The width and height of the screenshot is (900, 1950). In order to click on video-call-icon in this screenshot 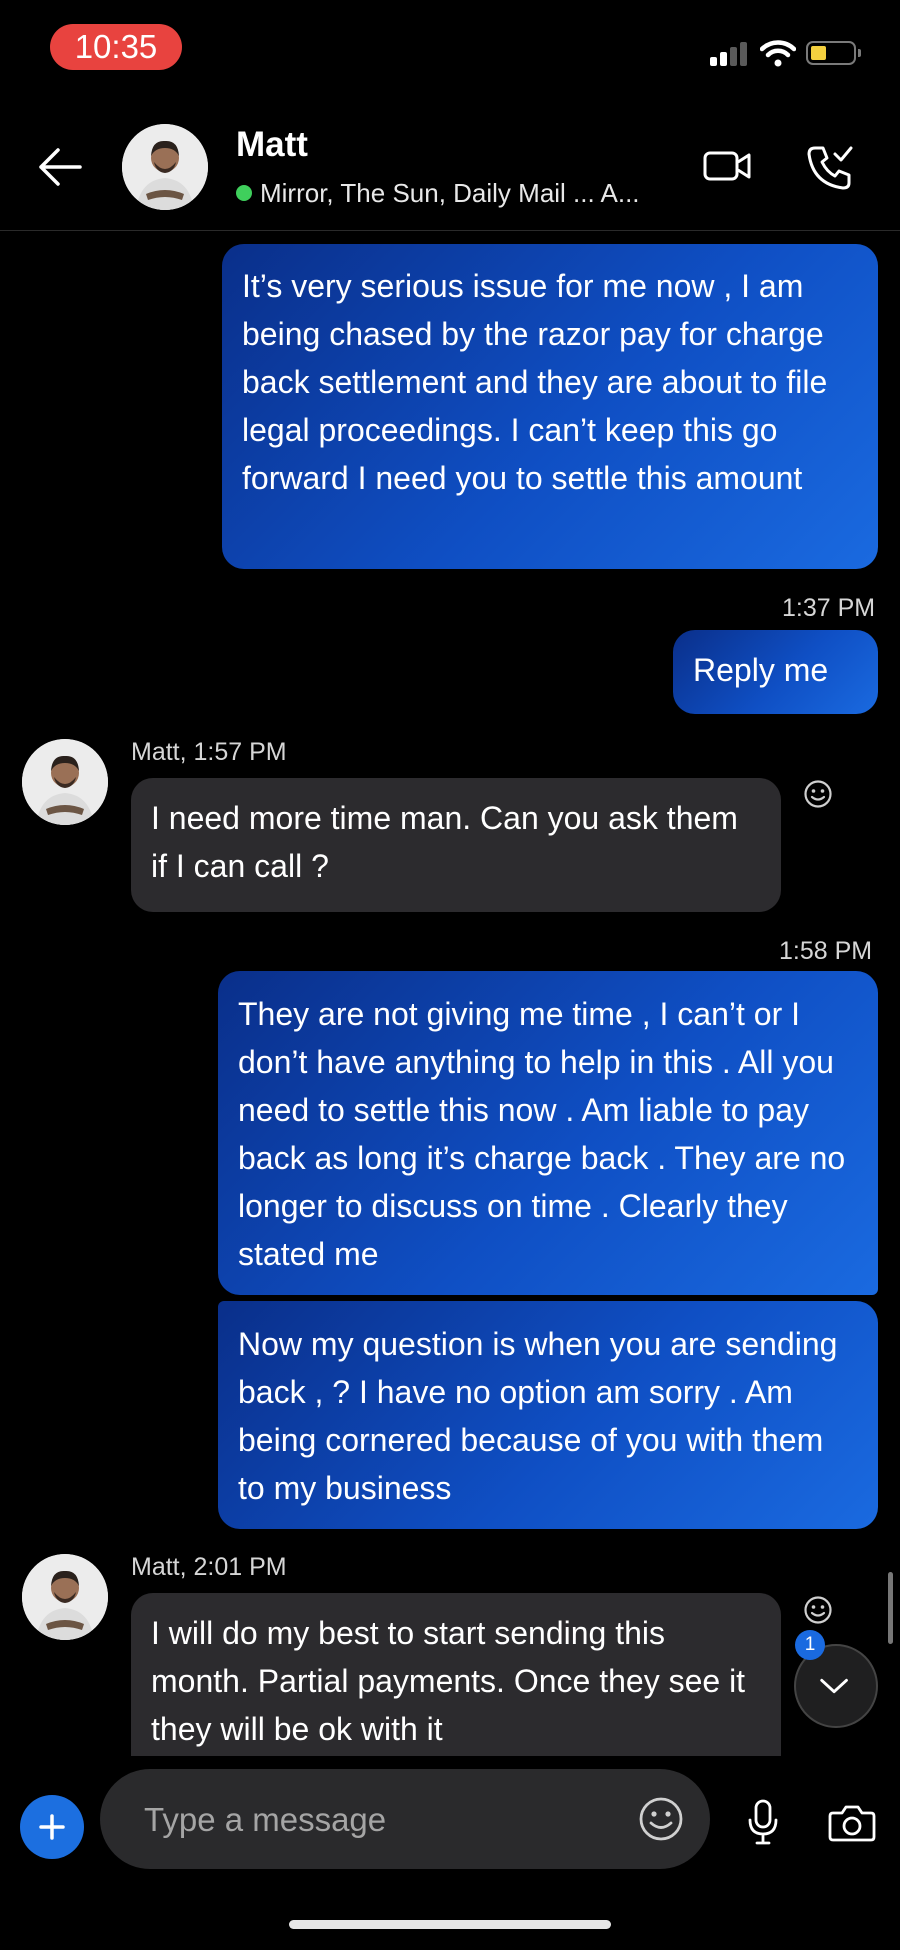, I will do `click(727, 166)`.